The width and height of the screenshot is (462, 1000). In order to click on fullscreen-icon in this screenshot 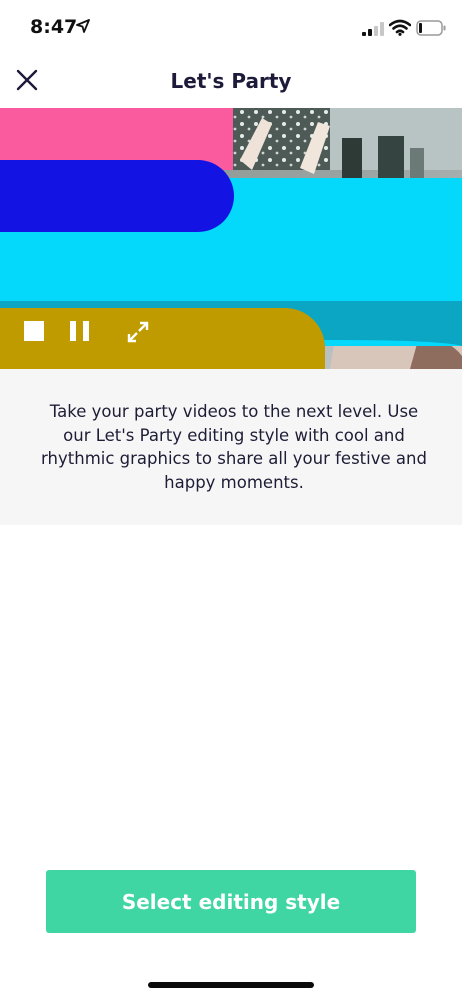, I will do `click(138, 332)`.